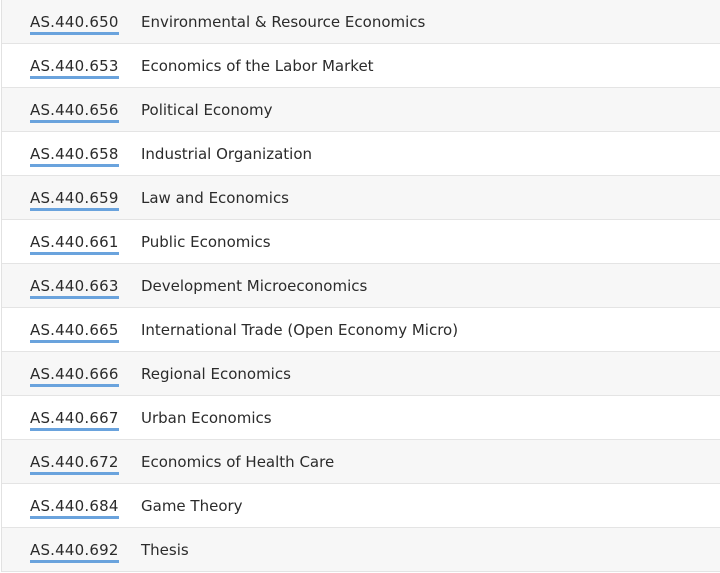  What do you see at coordinates (361, 154) in the screenshot?
I see `course-row: AS.440.658 Industrial Organization` at bounding box center [361, 154].